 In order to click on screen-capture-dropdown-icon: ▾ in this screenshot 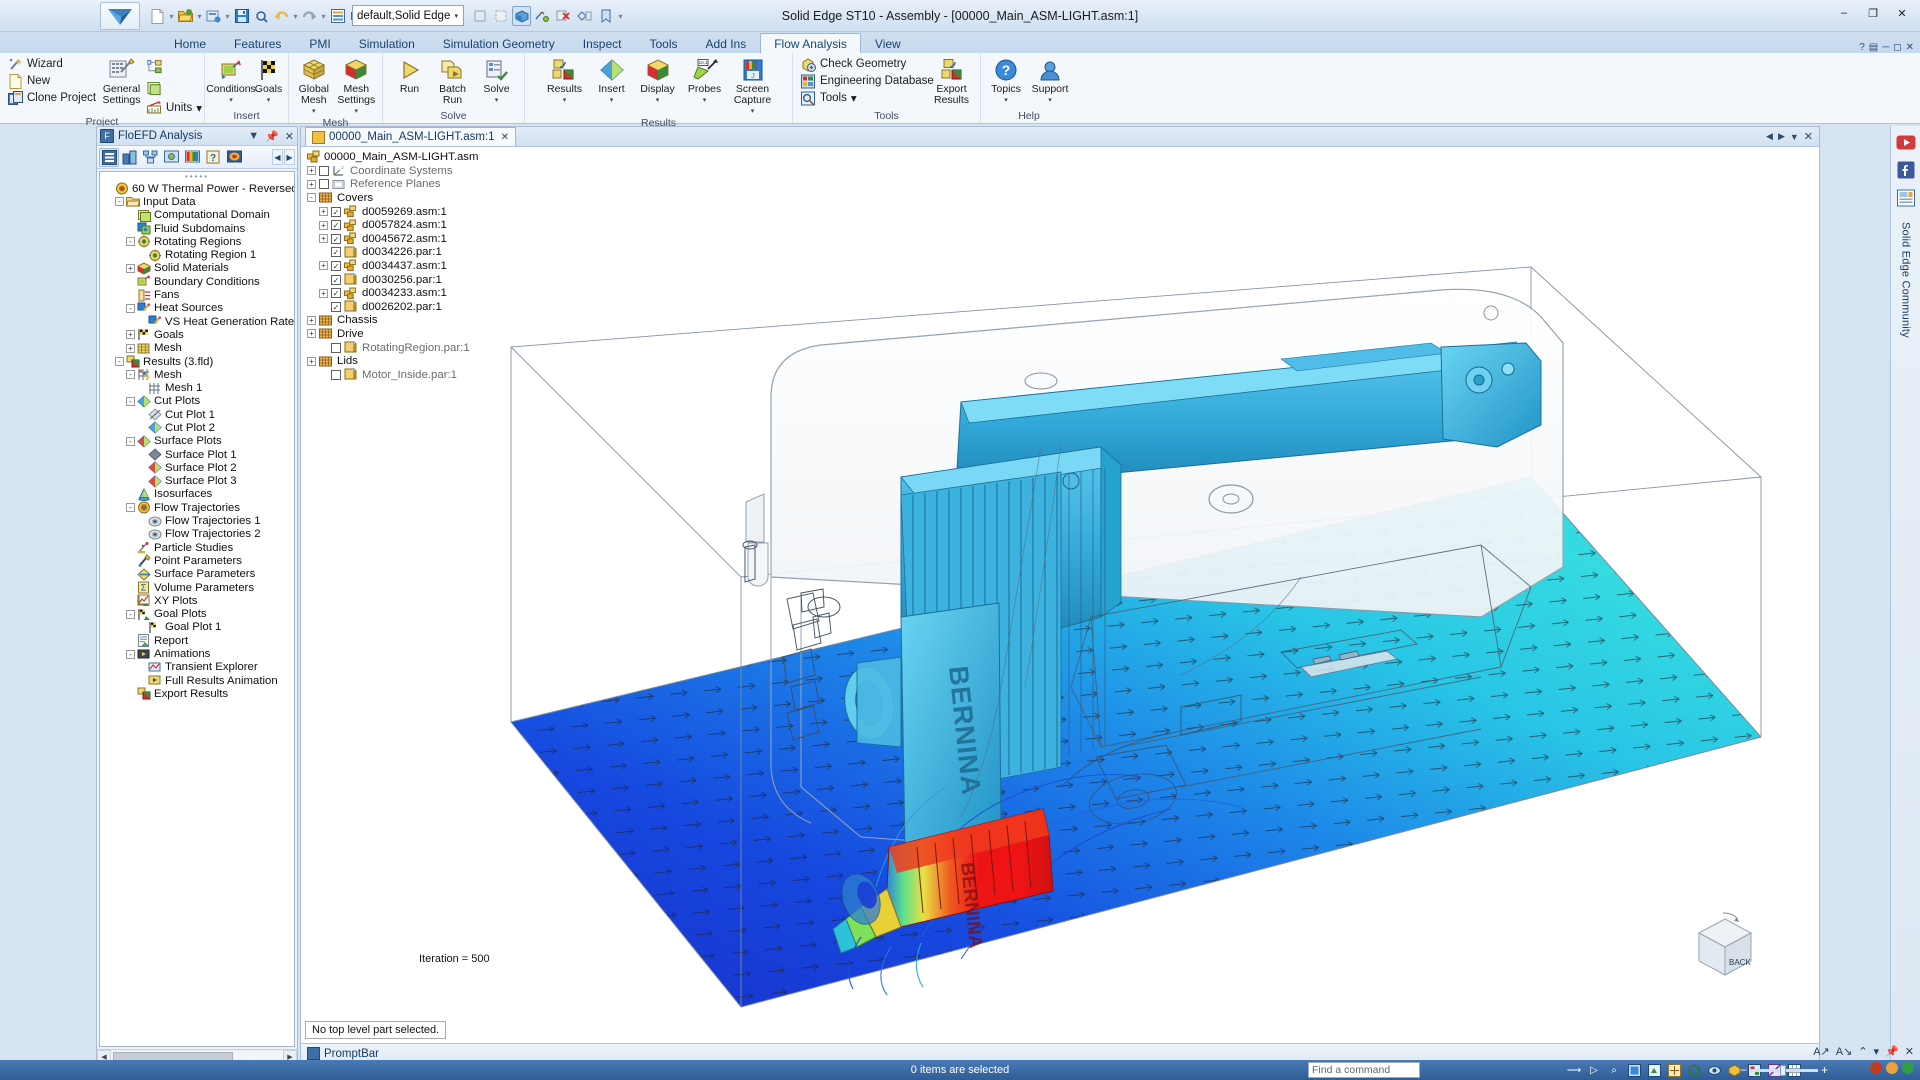, I will do `click(753, 111)`.